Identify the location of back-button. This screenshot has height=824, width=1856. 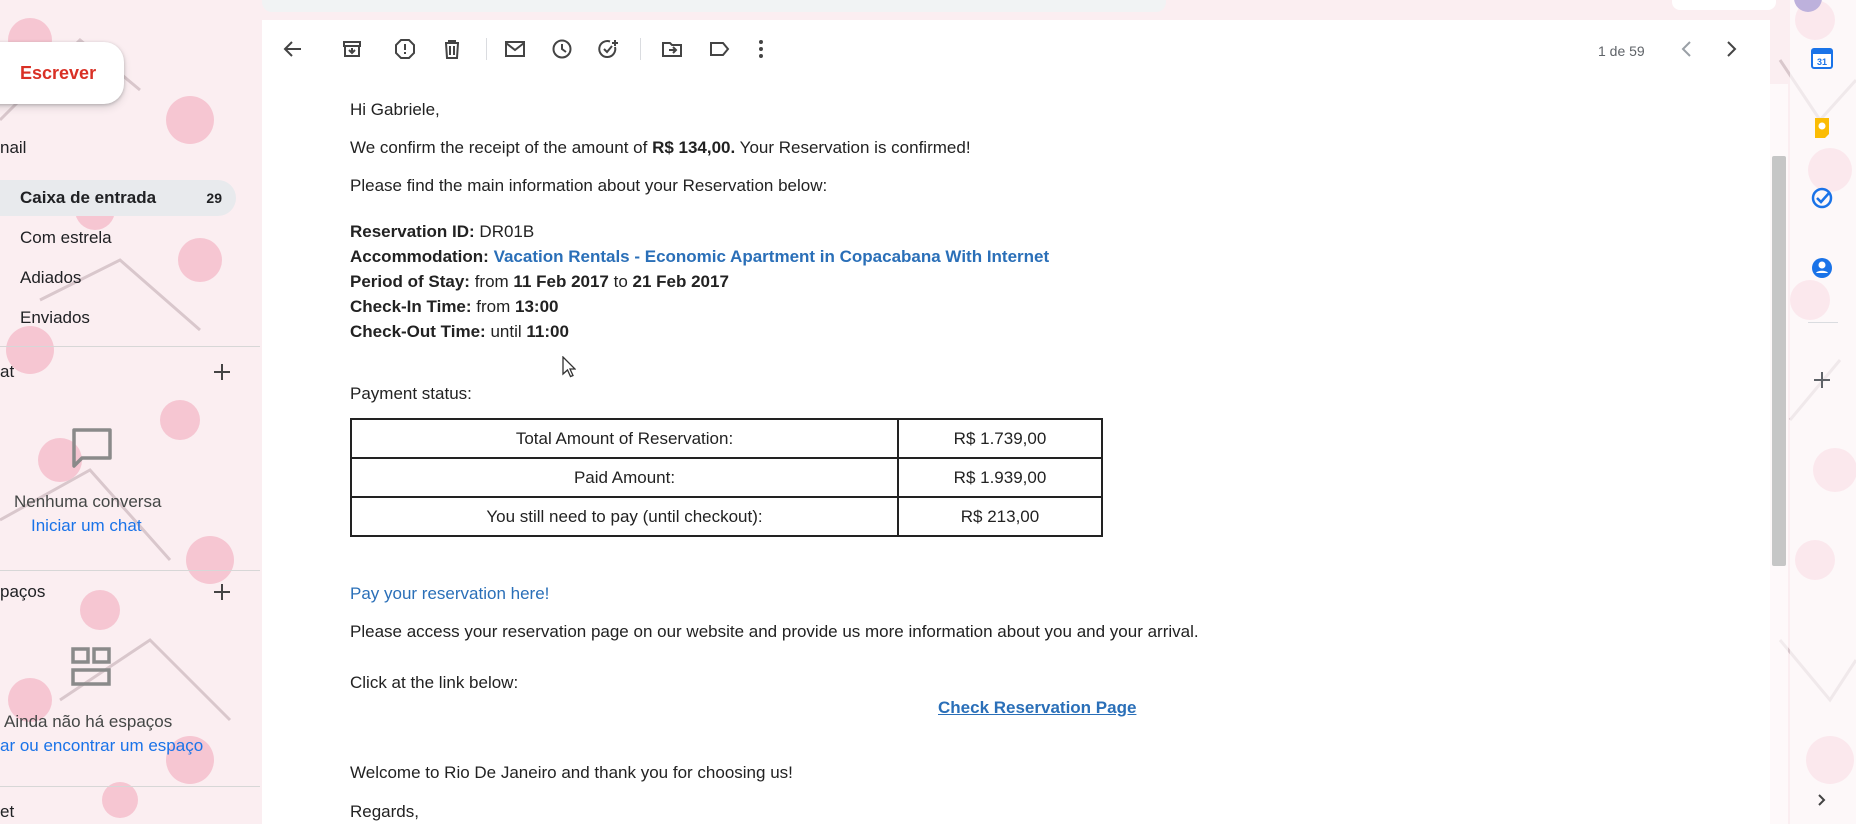
(293, 49).